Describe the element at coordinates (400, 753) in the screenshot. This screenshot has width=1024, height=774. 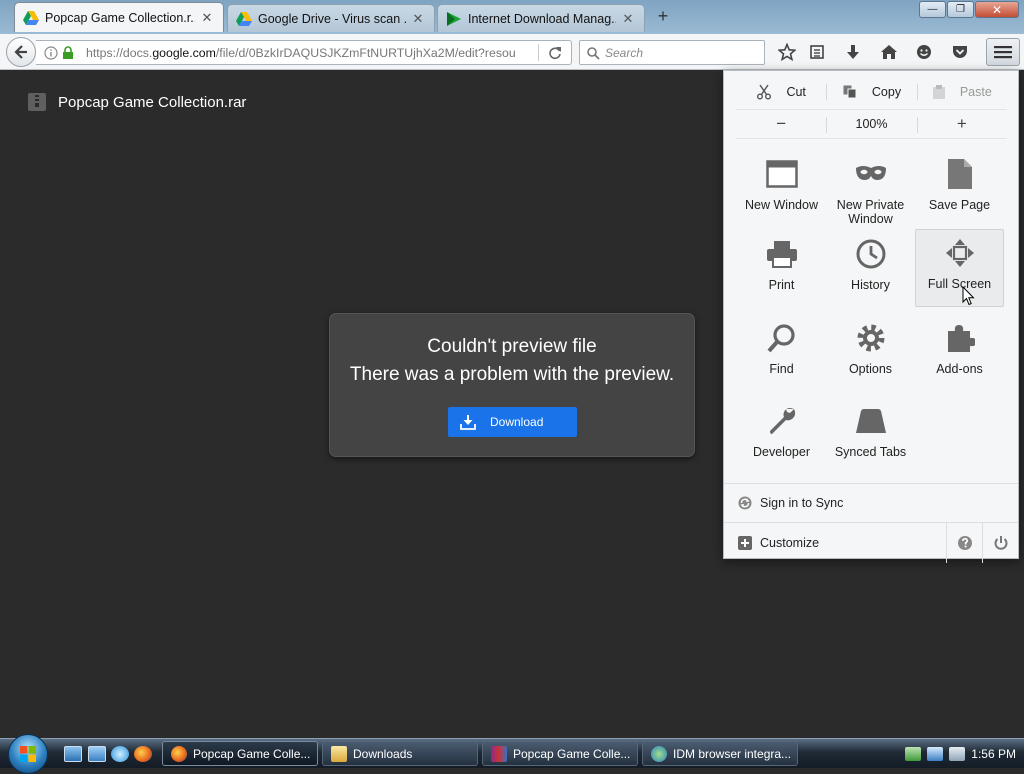
I see `taskbar-item-downloads: Downloads` at that location.